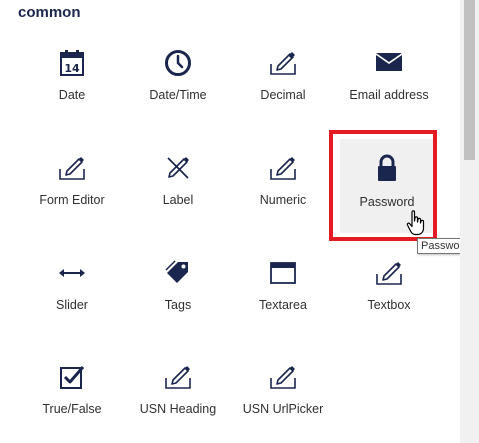  I want to click on tile-textarea: Textarea, so click(283, 298).